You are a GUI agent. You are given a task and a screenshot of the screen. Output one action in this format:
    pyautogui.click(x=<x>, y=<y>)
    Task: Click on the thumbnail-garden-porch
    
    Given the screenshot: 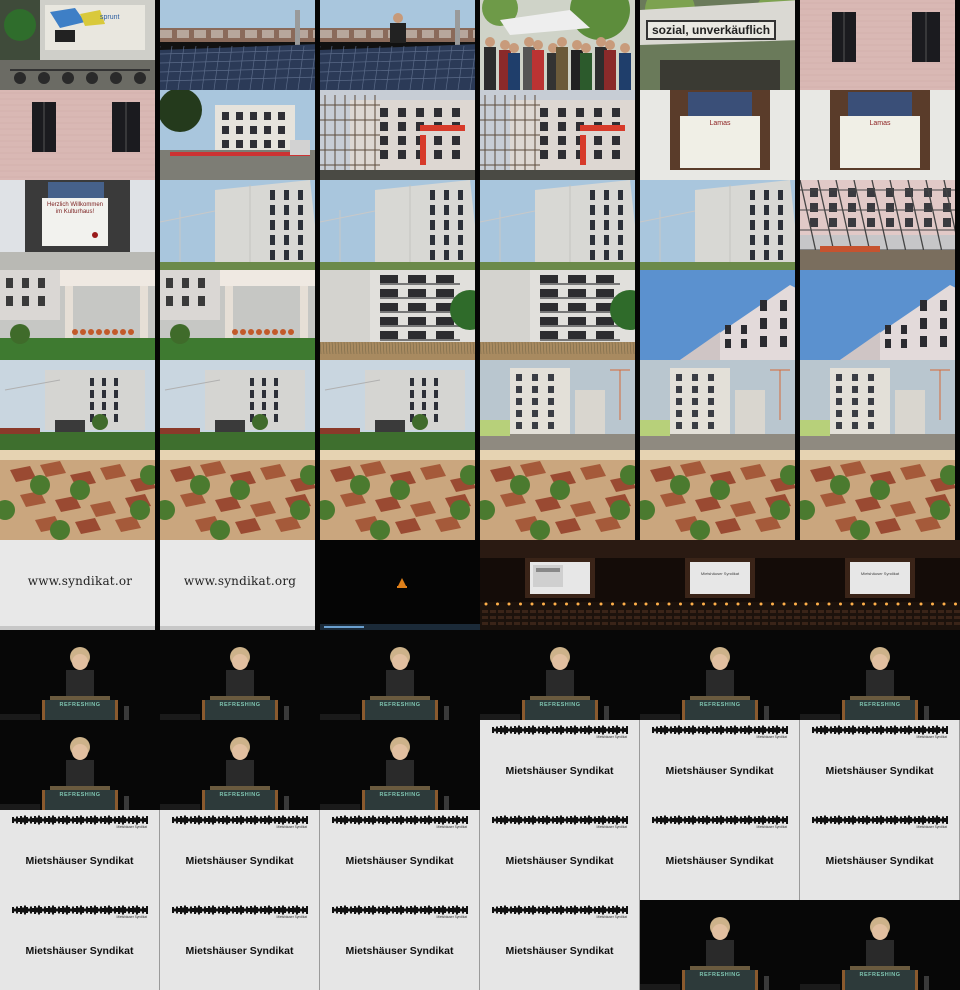 What is the action you would take?
    pyautogui.click(x=80, y=315)
    